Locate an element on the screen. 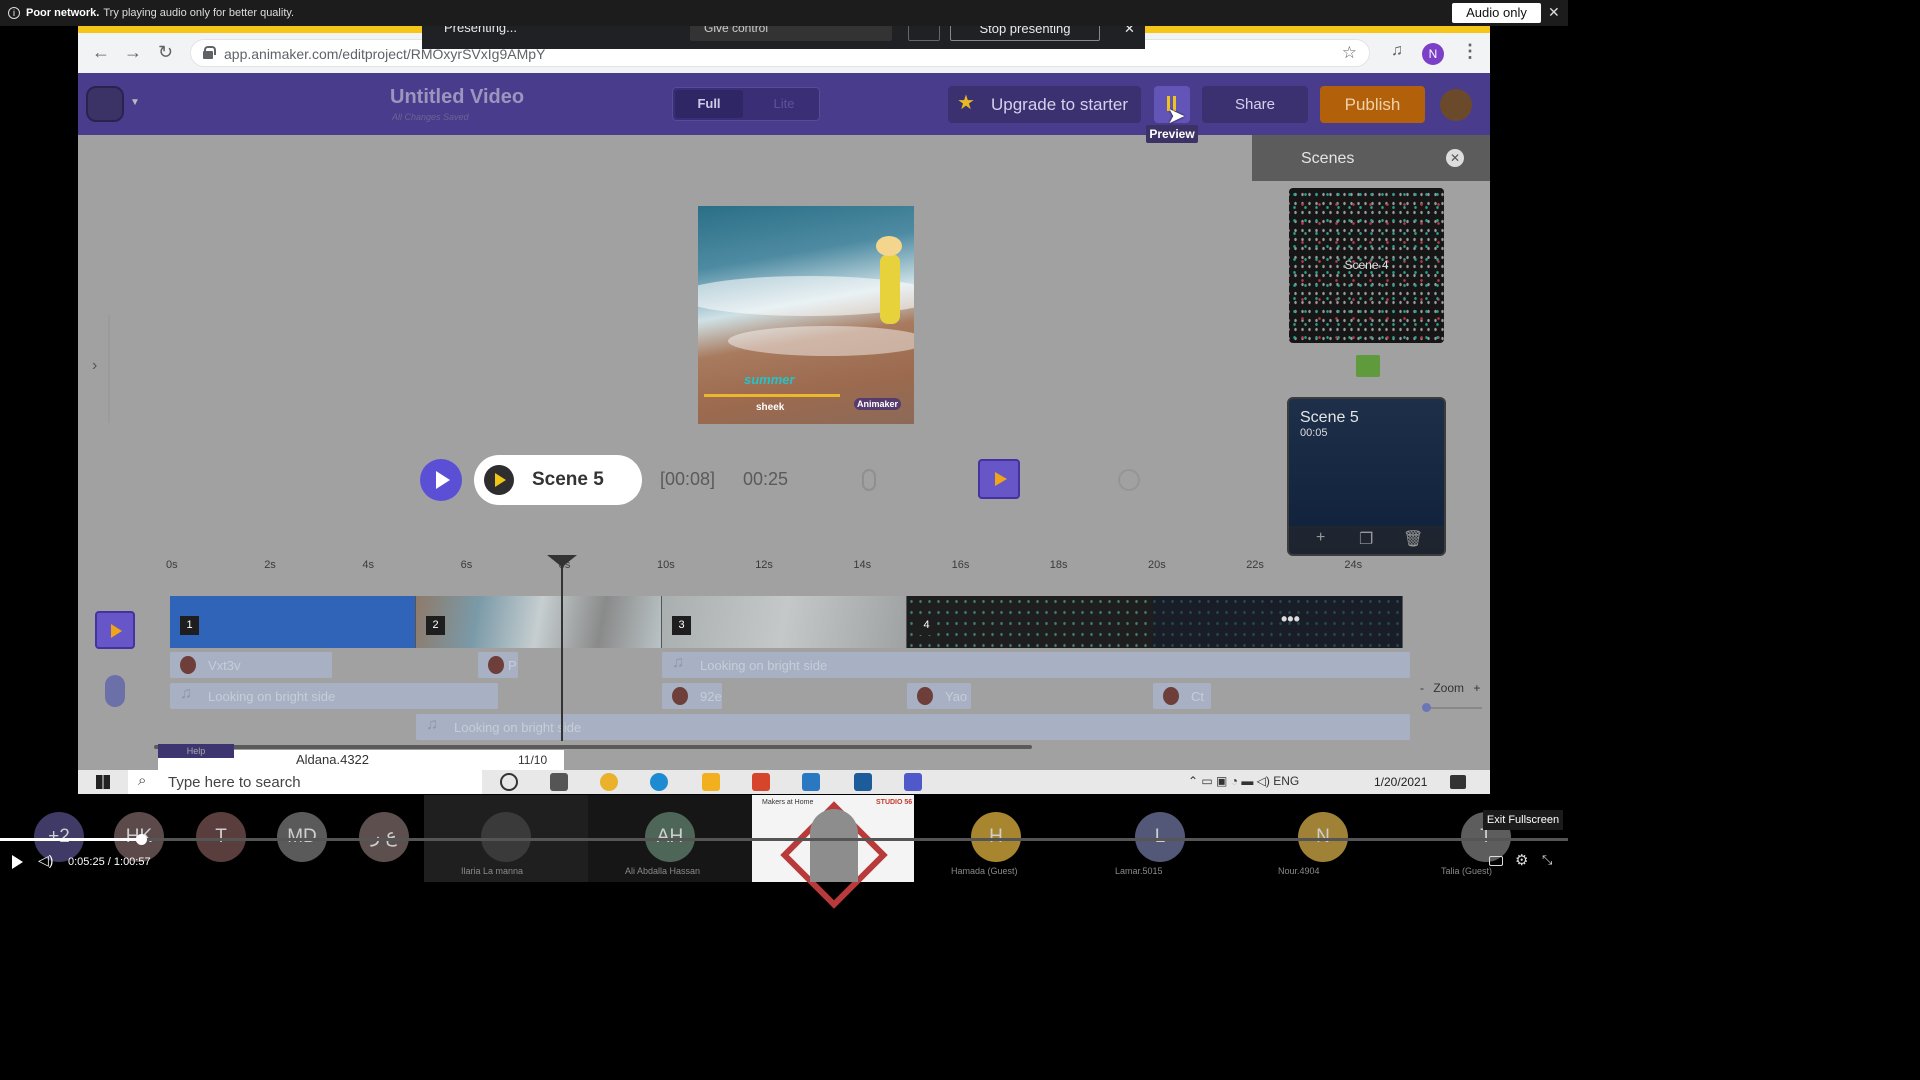 This screenshot has height=1080, width=1920. scene-5-segment is located at coordinates (1277, 622).